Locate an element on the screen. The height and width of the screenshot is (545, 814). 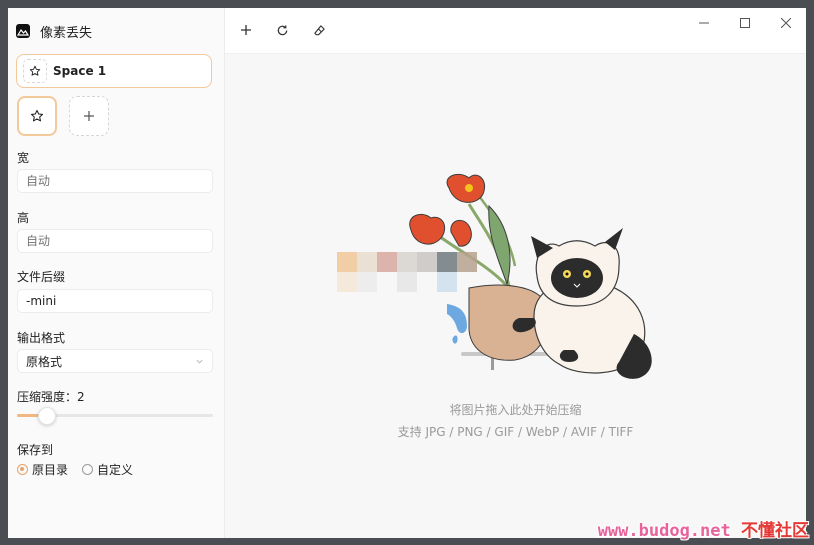
close-icon is located at coordinates (786, 23).